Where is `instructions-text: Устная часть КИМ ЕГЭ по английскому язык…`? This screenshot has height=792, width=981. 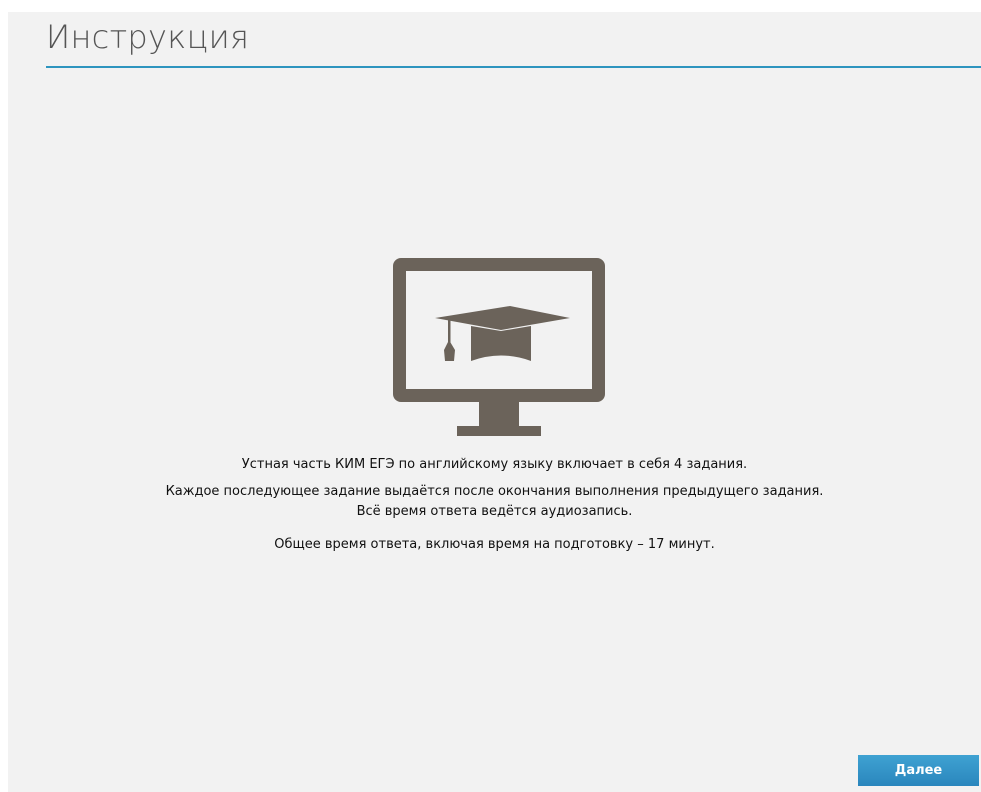 instructions-text: Устная часть КИМ ЕГЭ по английскому язык… is located at coordinates (494, 505).